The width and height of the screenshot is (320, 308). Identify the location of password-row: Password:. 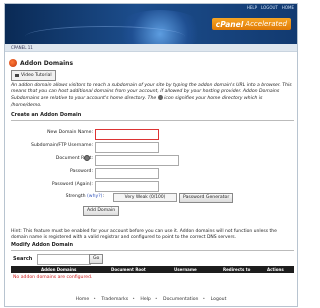
(152, 173).